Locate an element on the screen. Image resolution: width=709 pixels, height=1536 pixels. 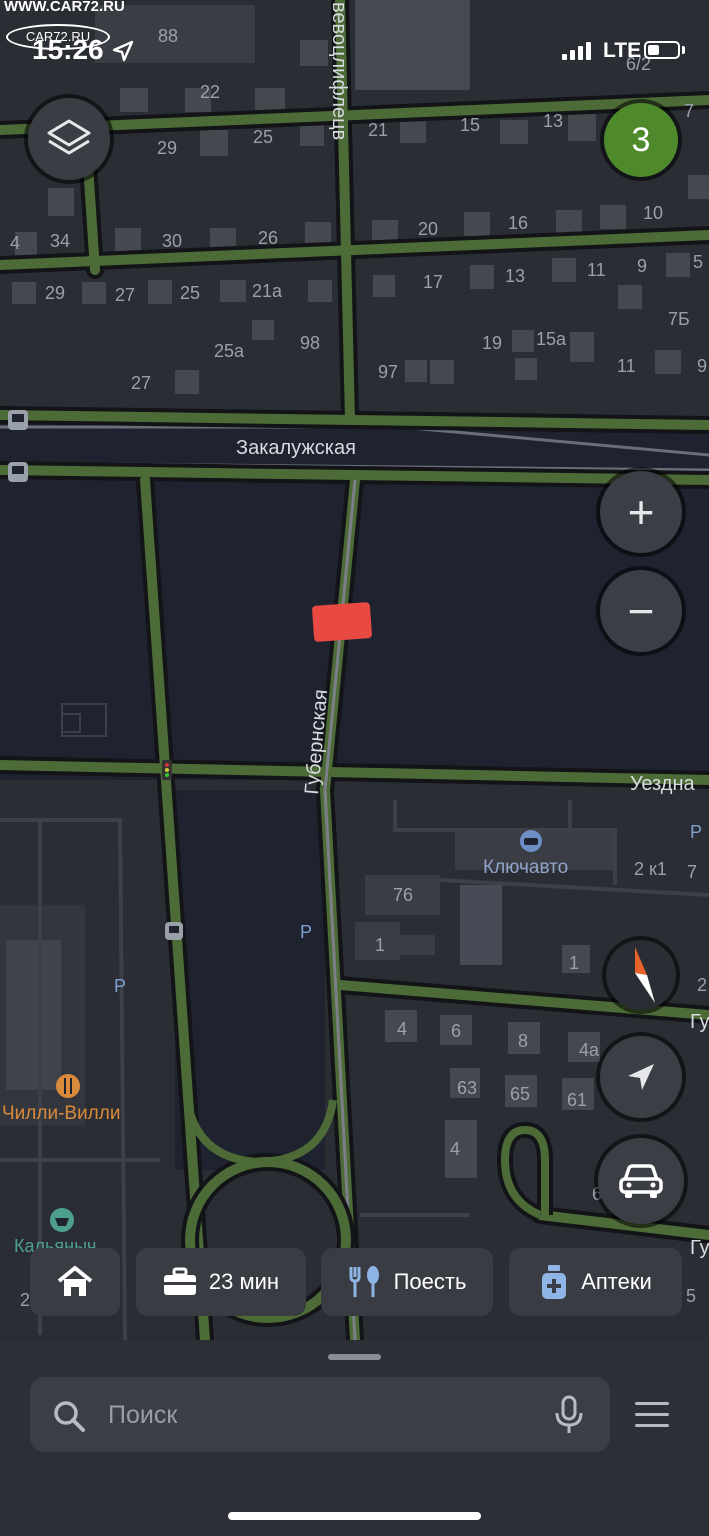
house-number: 20 is located at coordinates (428, 229).